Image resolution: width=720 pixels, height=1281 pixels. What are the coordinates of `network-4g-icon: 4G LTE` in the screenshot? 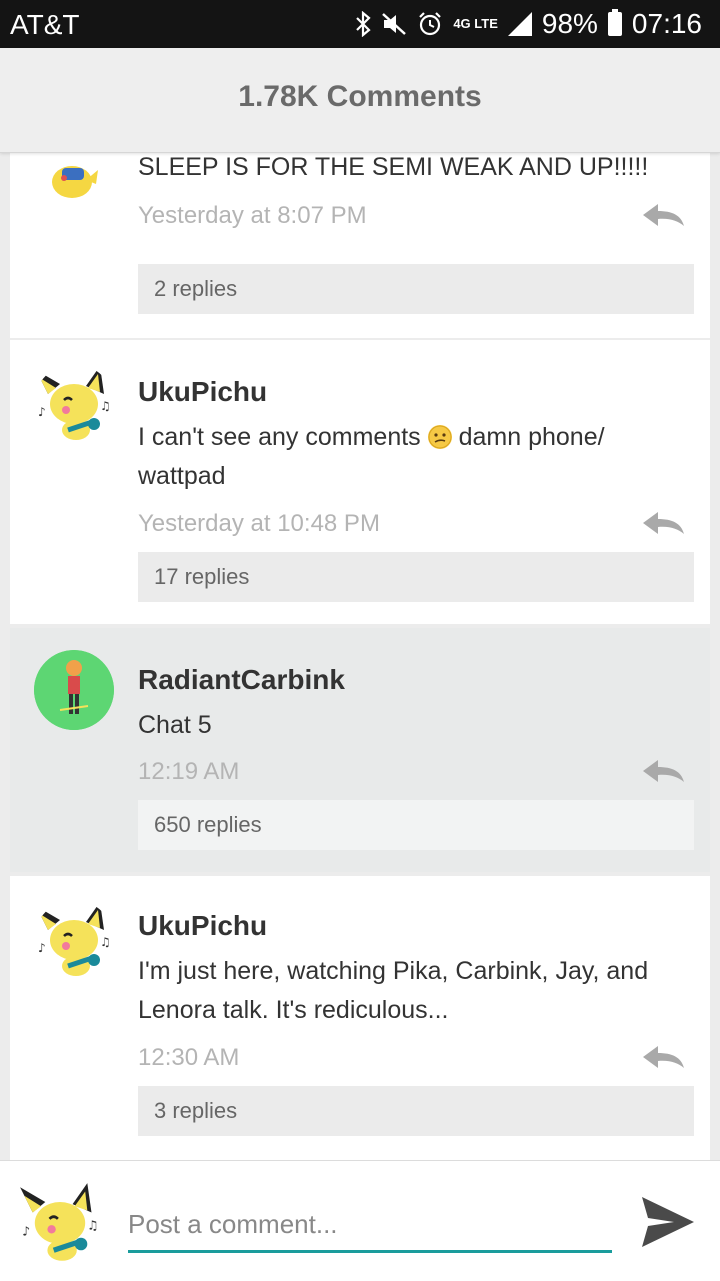 It's located at (475, 23).